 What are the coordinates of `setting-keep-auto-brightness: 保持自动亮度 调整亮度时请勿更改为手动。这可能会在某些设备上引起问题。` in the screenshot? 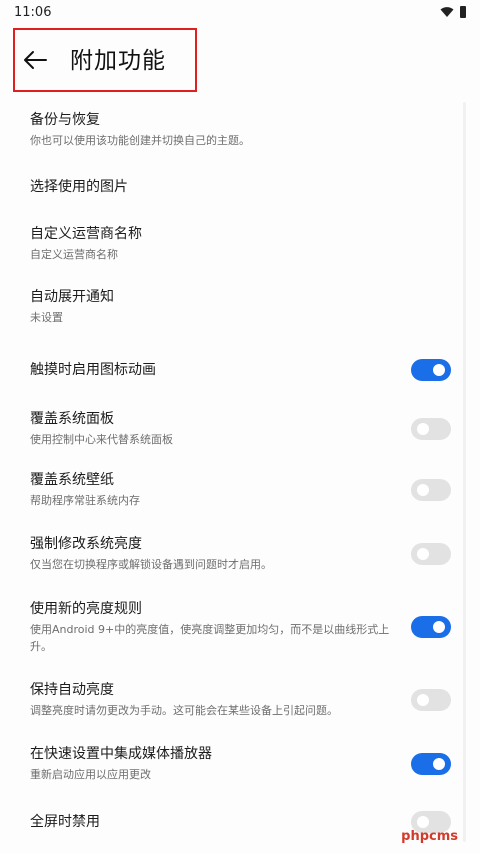 It's located at (240, 700).